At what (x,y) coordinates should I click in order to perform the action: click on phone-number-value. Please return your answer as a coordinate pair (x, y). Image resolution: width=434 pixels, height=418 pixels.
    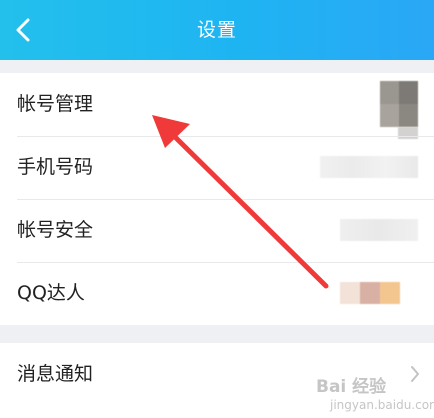
    Looking at the image, I should click on (369, 167).